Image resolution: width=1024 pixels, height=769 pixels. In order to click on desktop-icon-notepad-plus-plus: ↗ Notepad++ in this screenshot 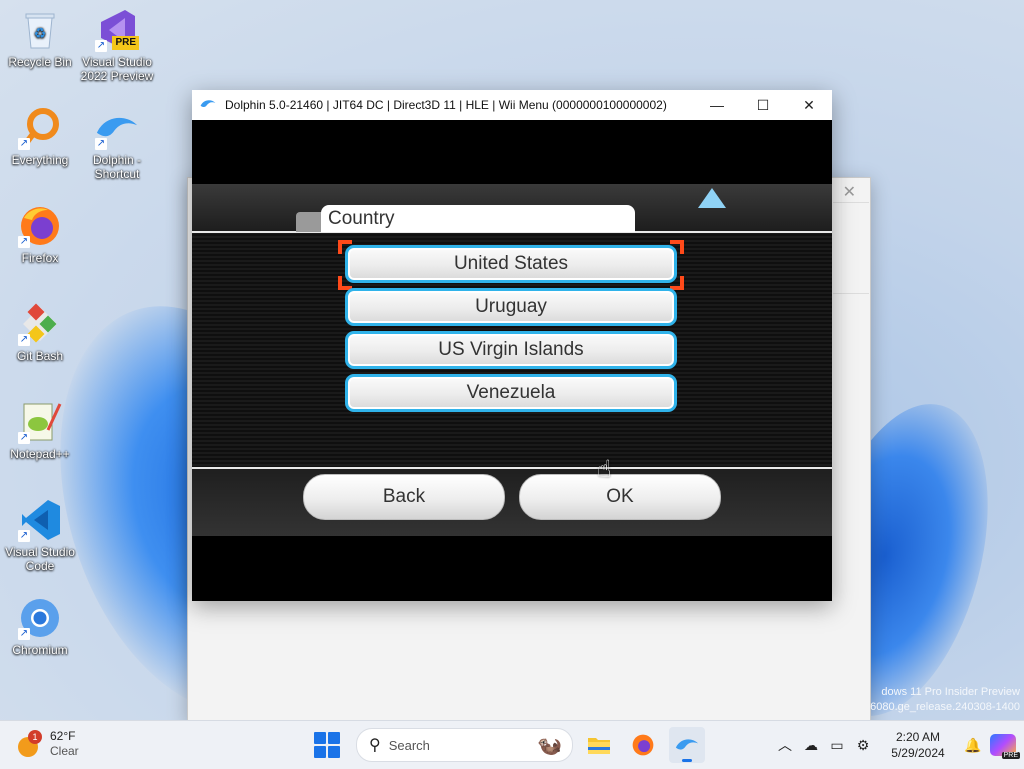, I will do `click(40, 430)`.